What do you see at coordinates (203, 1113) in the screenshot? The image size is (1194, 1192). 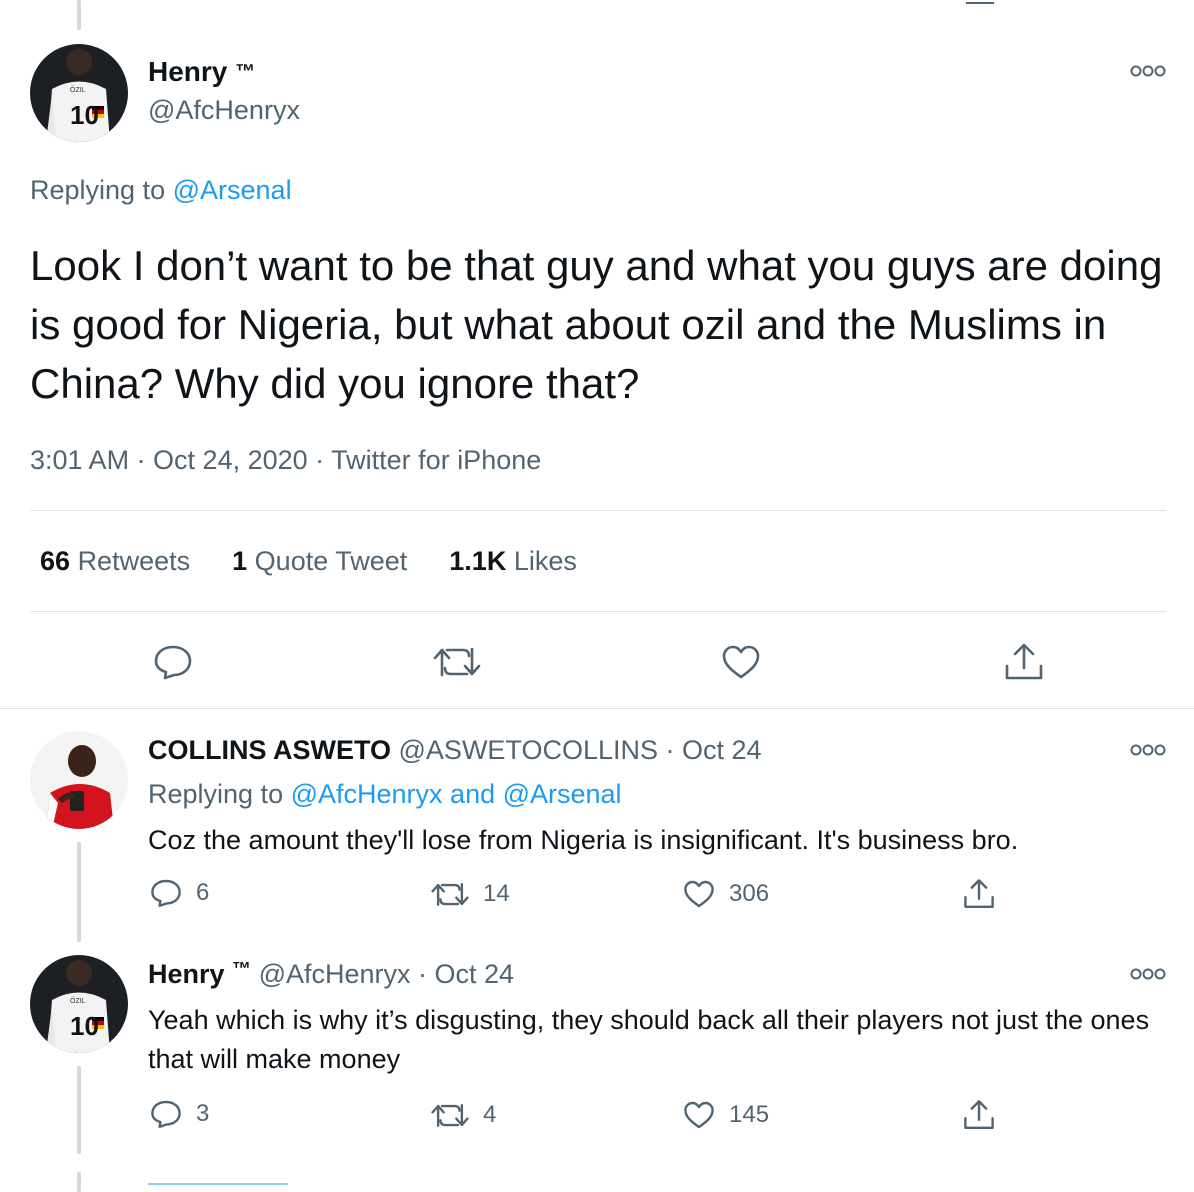 I see `reply-count: 3` at bounding box center [203, 1113].